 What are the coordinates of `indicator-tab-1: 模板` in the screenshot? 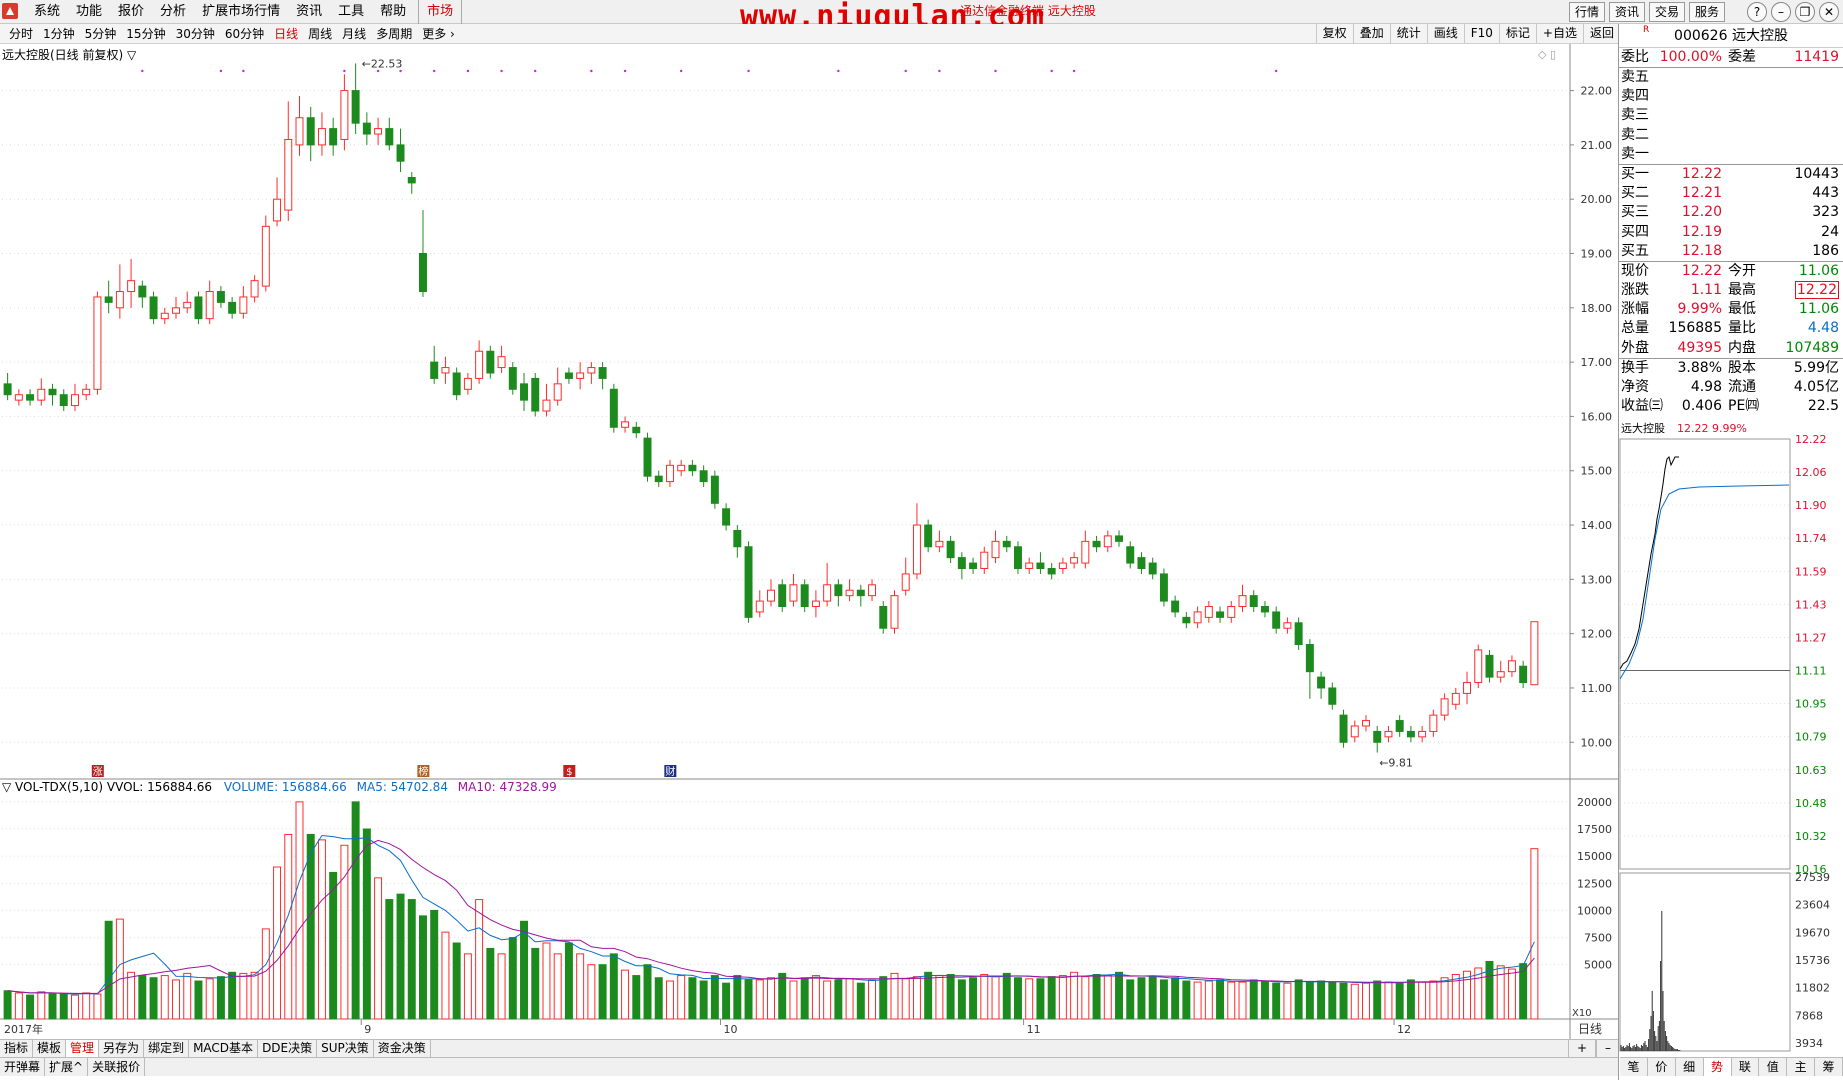 It's located at (50, 1048).